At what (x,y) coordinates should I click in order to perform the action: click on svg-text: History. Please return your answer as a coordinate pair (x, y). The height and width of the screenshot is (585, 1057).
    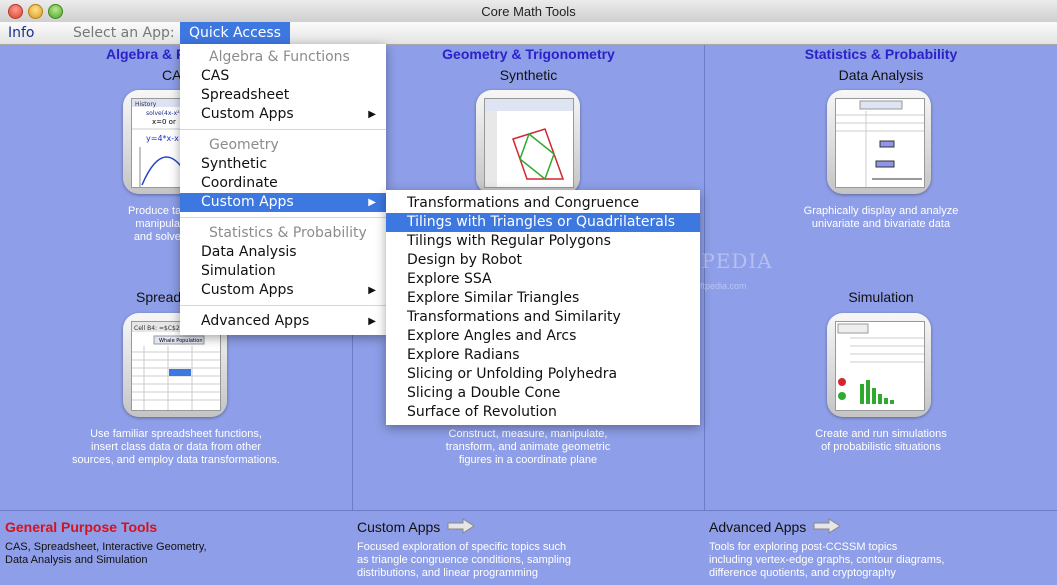
    Looking at the image, I should click on (146, 104).